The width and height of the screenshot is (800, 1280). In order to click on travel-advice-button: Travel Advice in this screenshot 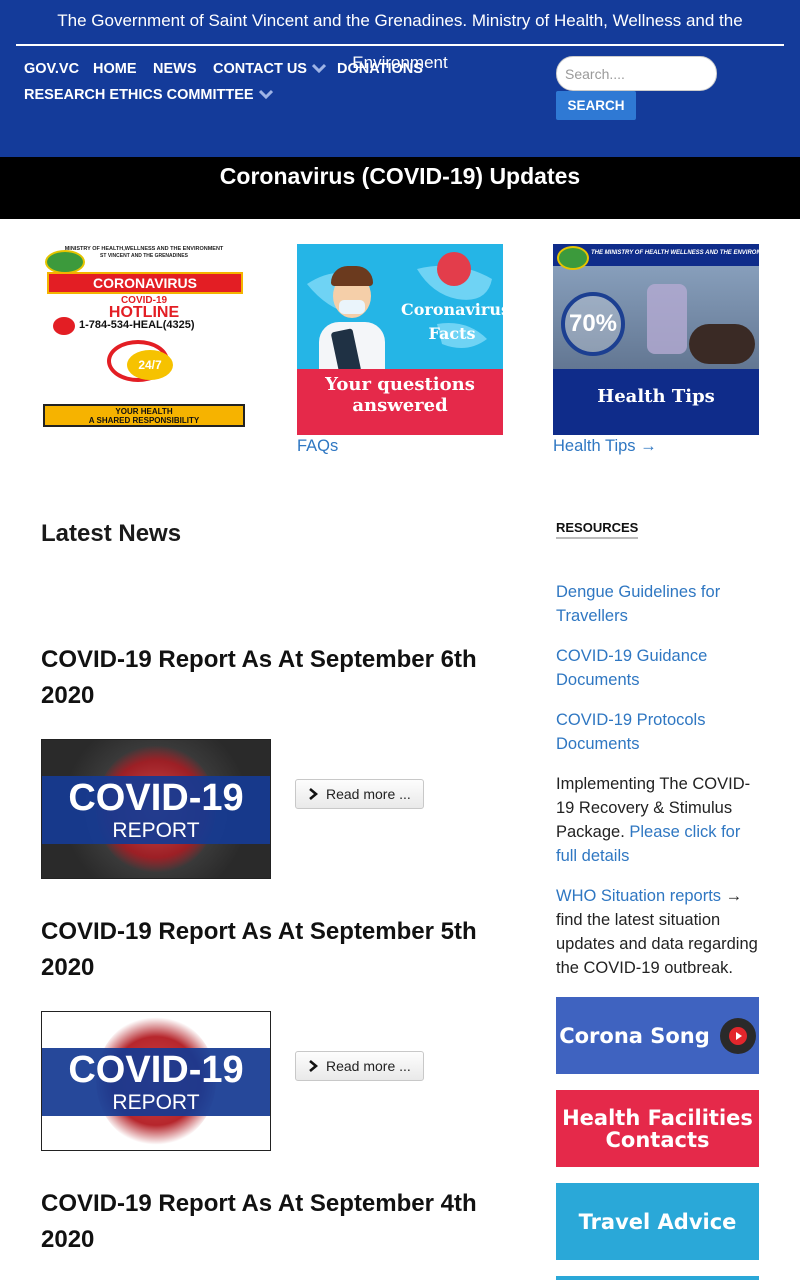, I will do `click(657, 1221)`.